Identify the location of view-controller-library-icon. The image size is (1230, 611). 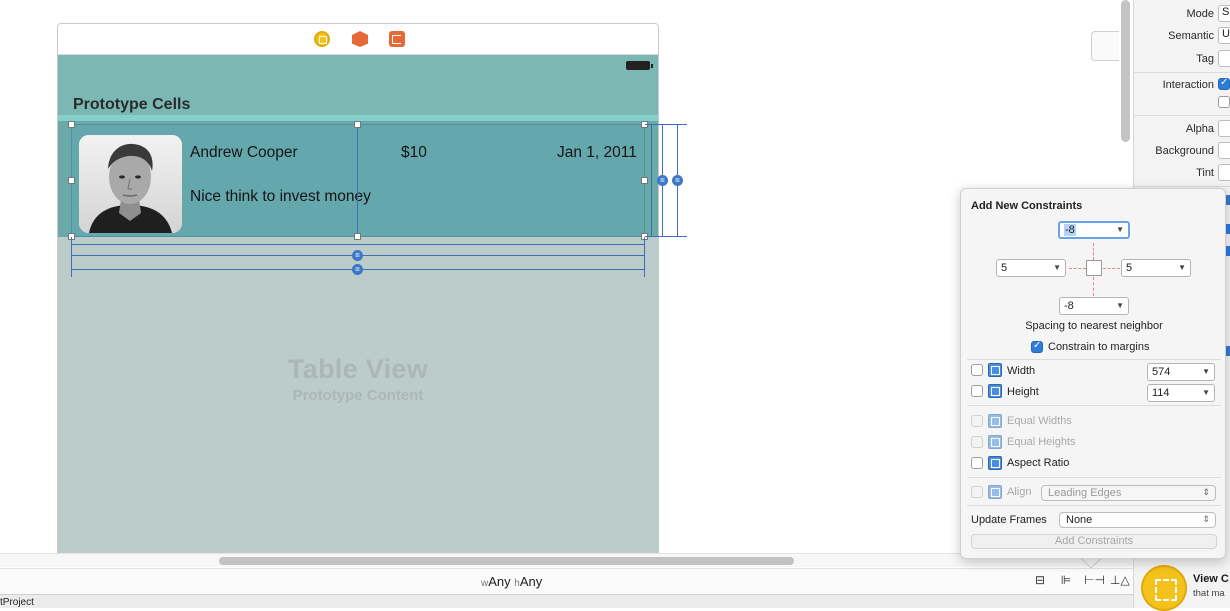
(1164, 588).